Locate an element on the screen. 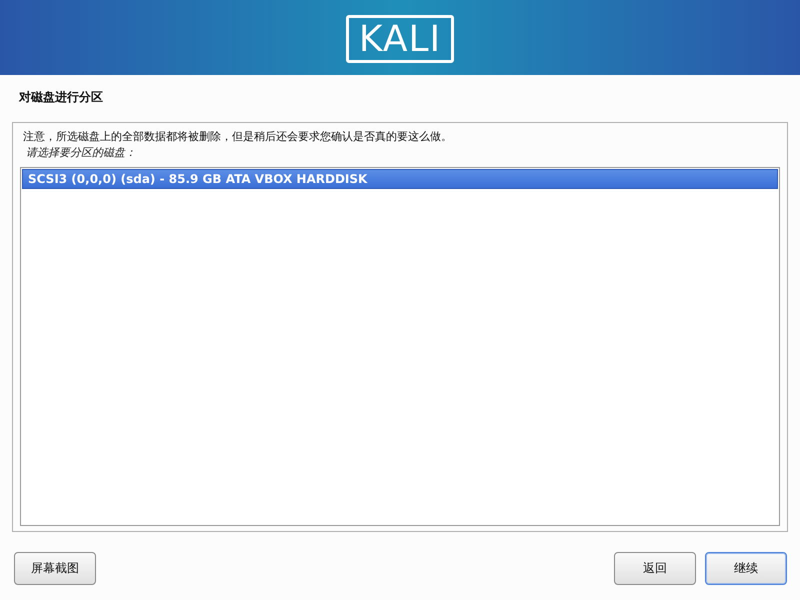 The height and width of the screenshot is (600, 800). continue-button: 继续 is located at coordinates (746, 568).